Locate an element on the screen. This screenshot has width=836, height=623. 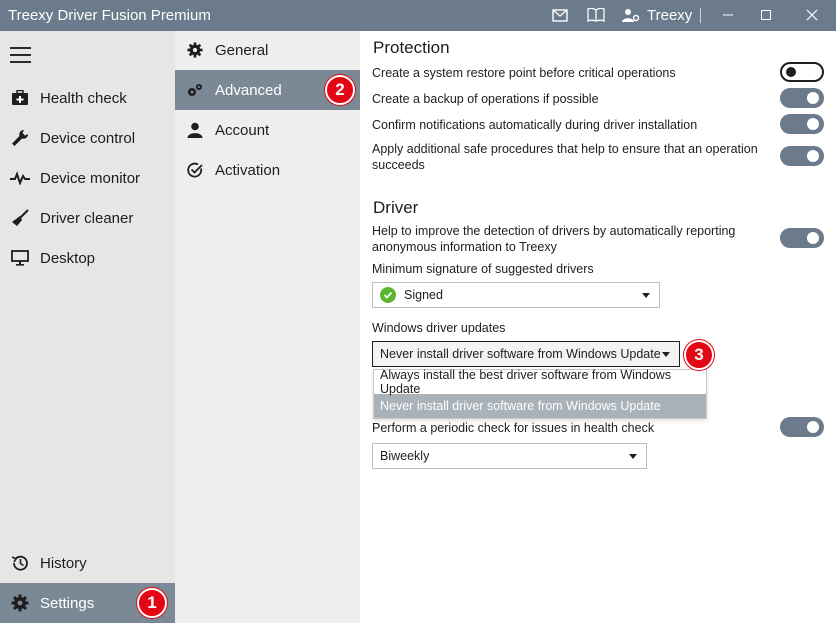
app-title: Treexy Driver Fusion Premium is located at coordinates (109, 15).